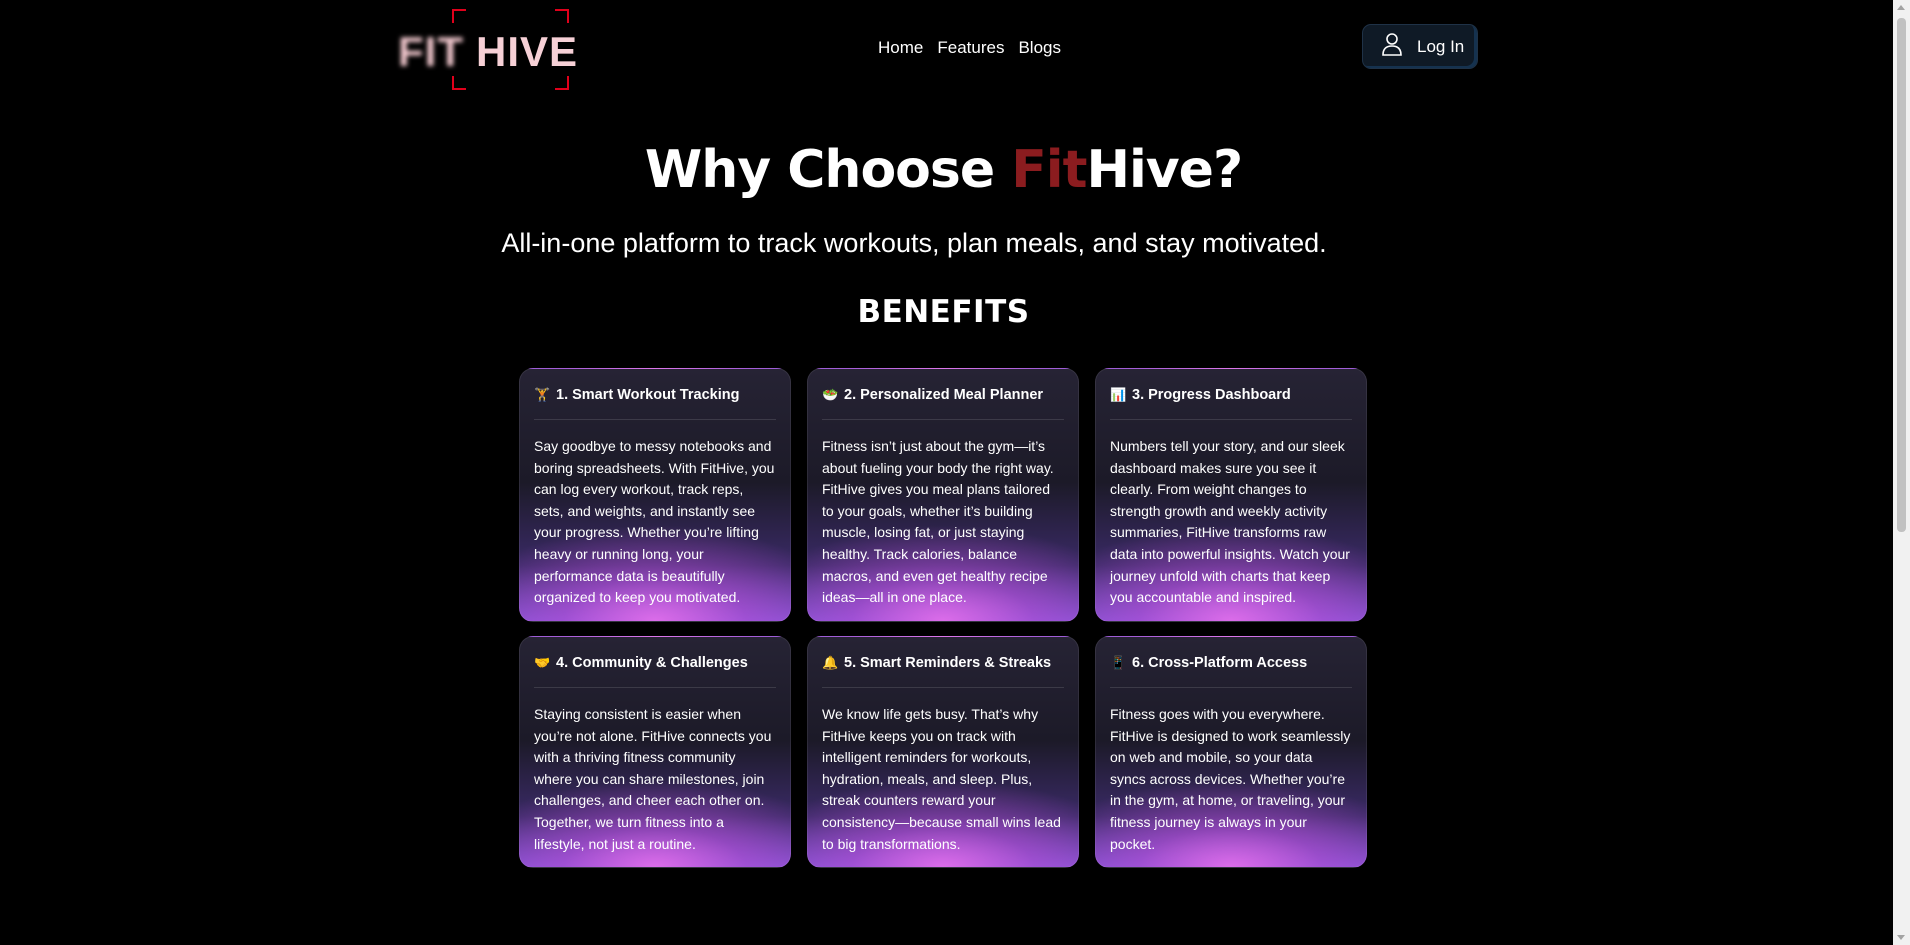  I want to click on bar-chart-icon: 📊, so click(1118, 395).